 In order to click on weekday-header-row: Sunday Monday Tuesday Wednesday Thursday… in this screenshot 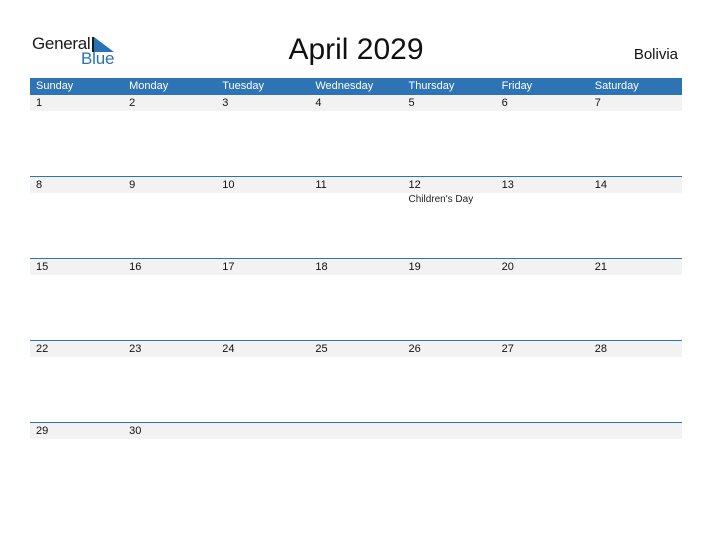, I will do `click(356, 86)`.